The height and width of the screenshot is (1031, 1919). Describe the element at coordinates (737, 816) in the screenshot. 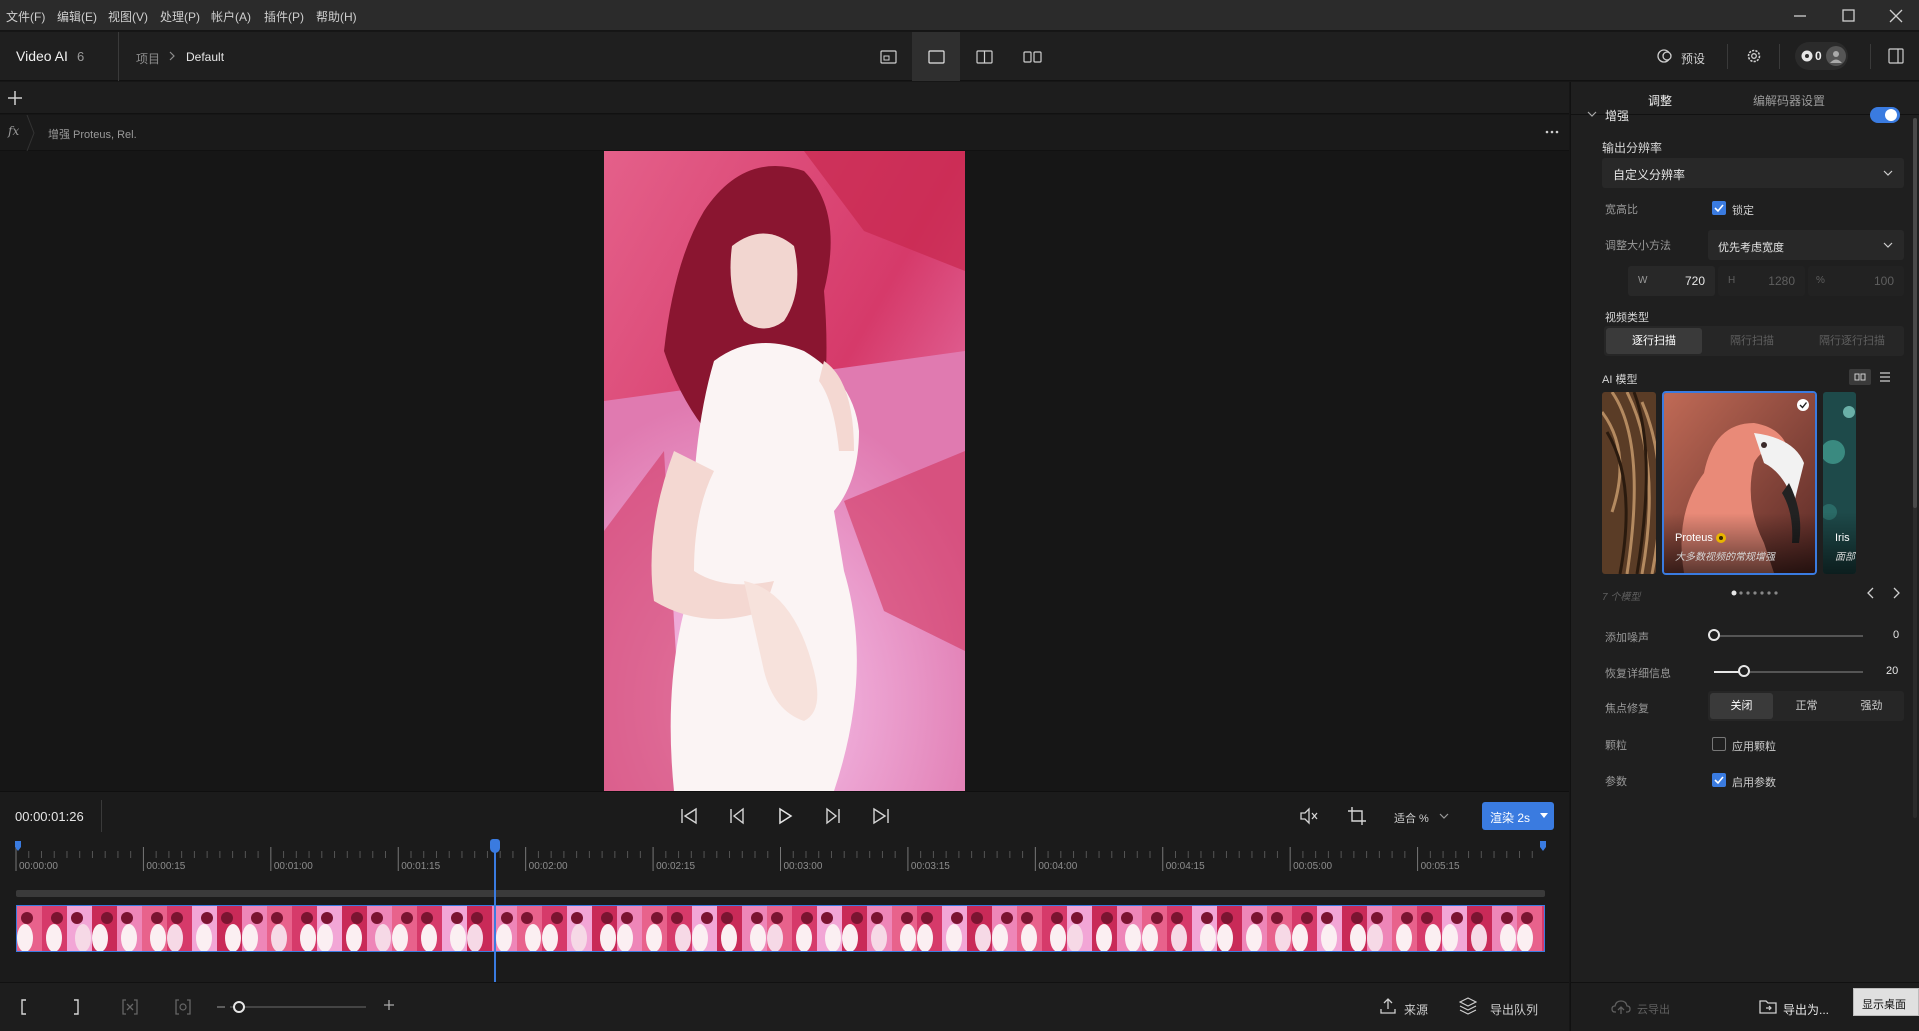

I see `step-back-icon` at that location.